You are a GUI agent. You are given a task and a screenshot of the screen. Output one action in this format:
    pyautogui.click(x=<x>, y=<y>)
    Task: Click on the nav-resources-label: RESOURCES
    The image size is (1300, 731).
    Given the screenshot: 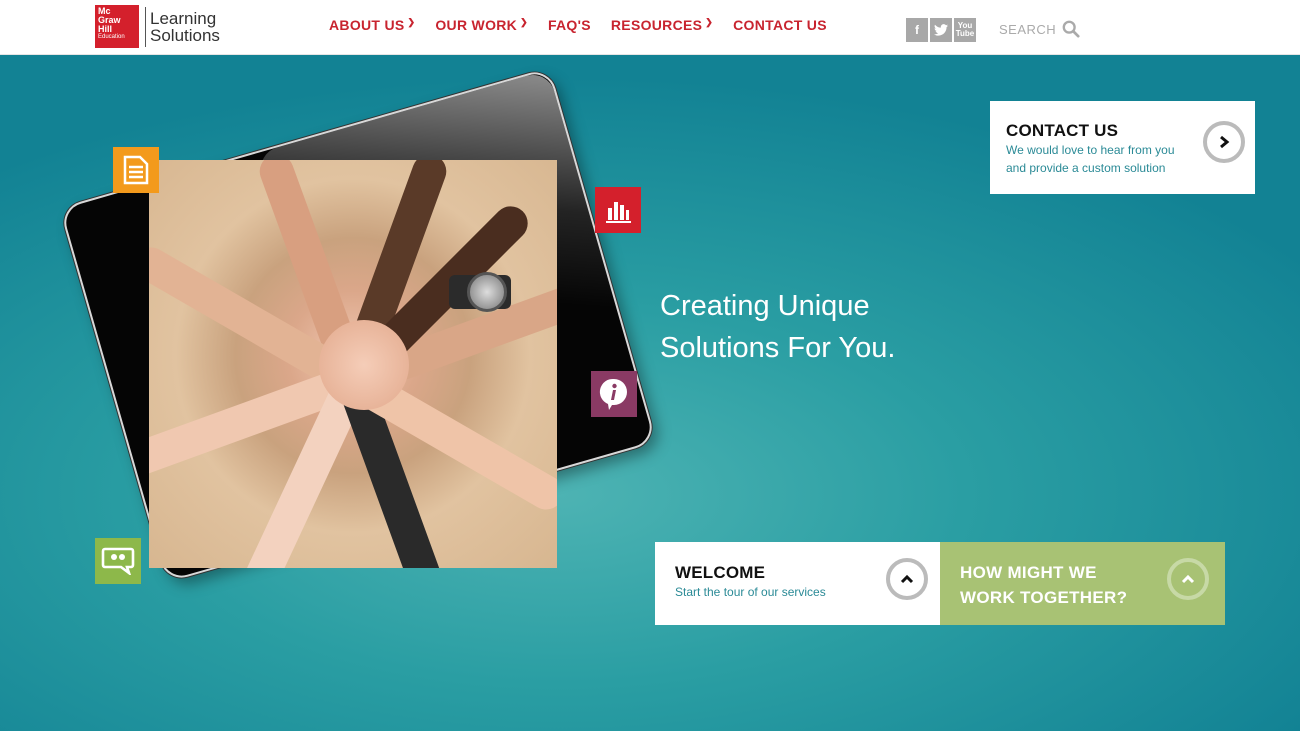 What is the action you would take?
    pyautogui.click(x=656, y=25)
    